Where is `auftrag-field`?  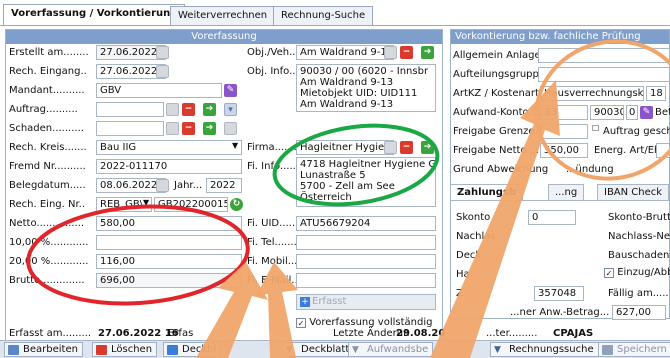
auftrag-field is located at coordinates (130, 109).